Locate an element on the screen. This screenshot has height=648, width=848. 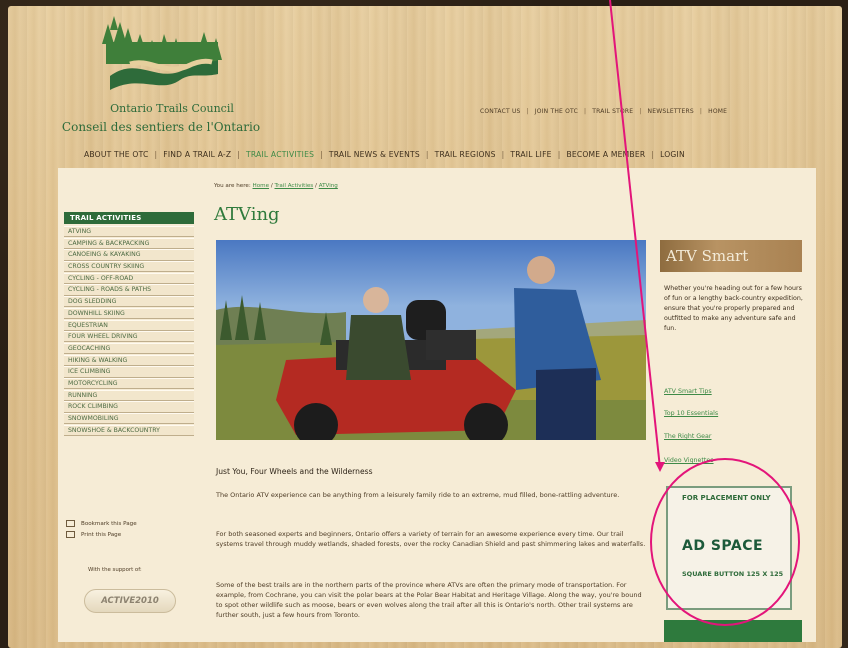
bookmark-icon is located at coordinates (70, 523).